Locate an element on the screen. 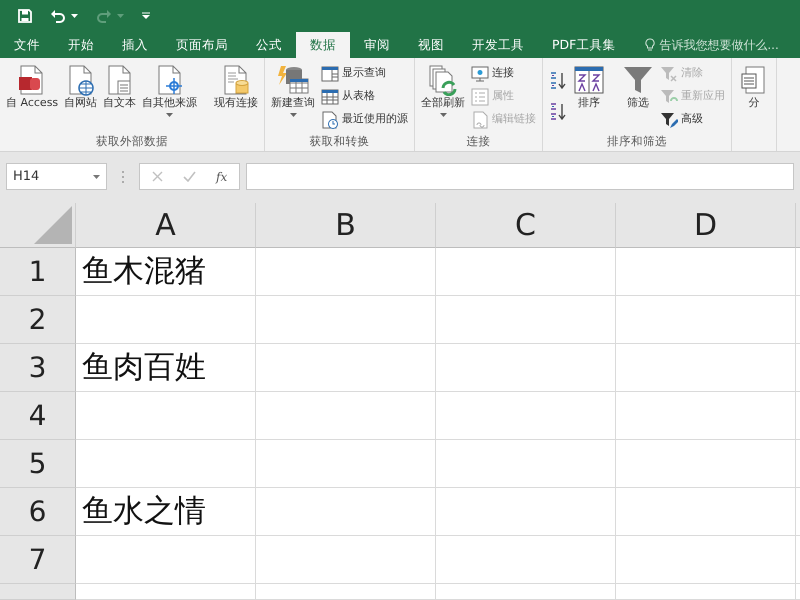  column-header: B is located at coordinates (346, 225).